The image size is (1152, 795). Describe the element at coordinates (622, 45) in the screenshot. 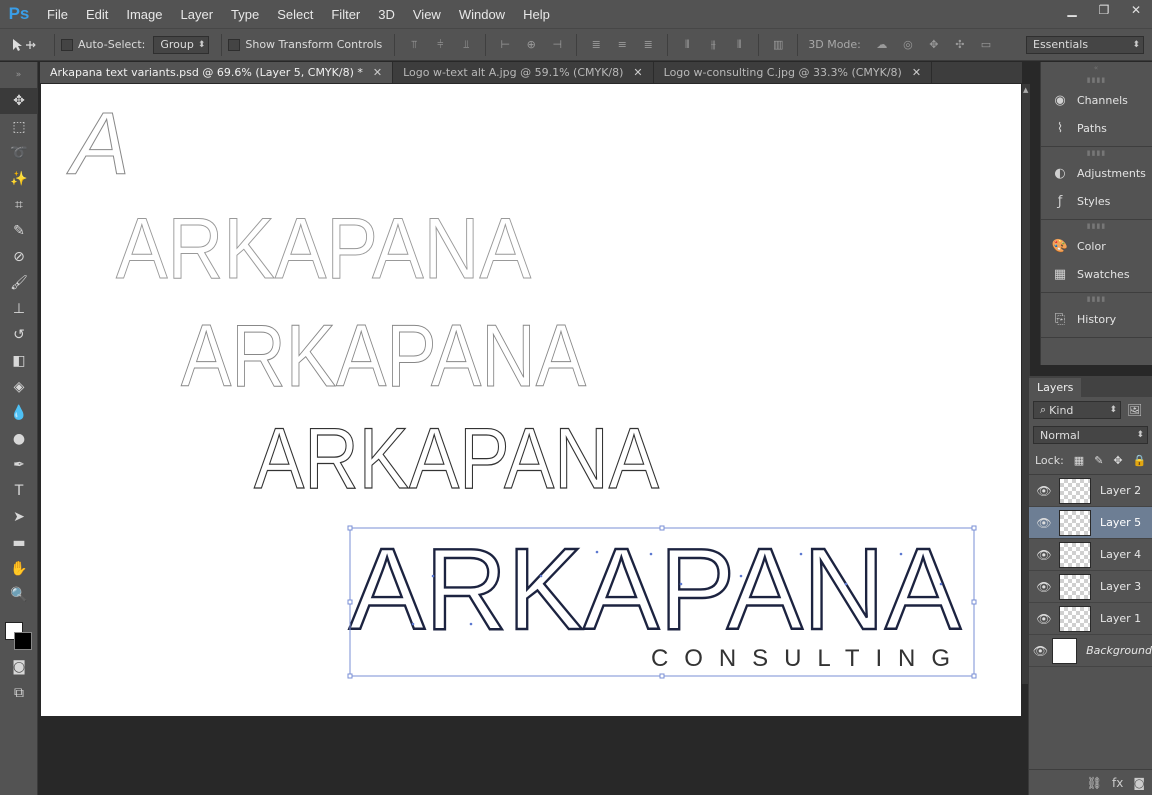

I see `distribute-vcenter-icon: ≡` at that location.